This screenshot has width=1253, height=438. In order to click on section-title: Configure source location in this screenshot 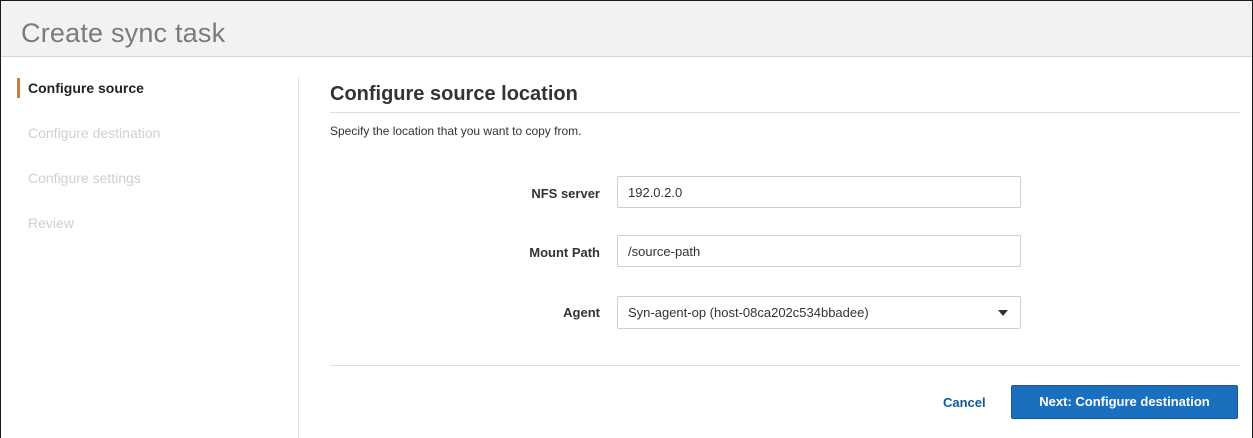, I will do `click(454, 94)`.